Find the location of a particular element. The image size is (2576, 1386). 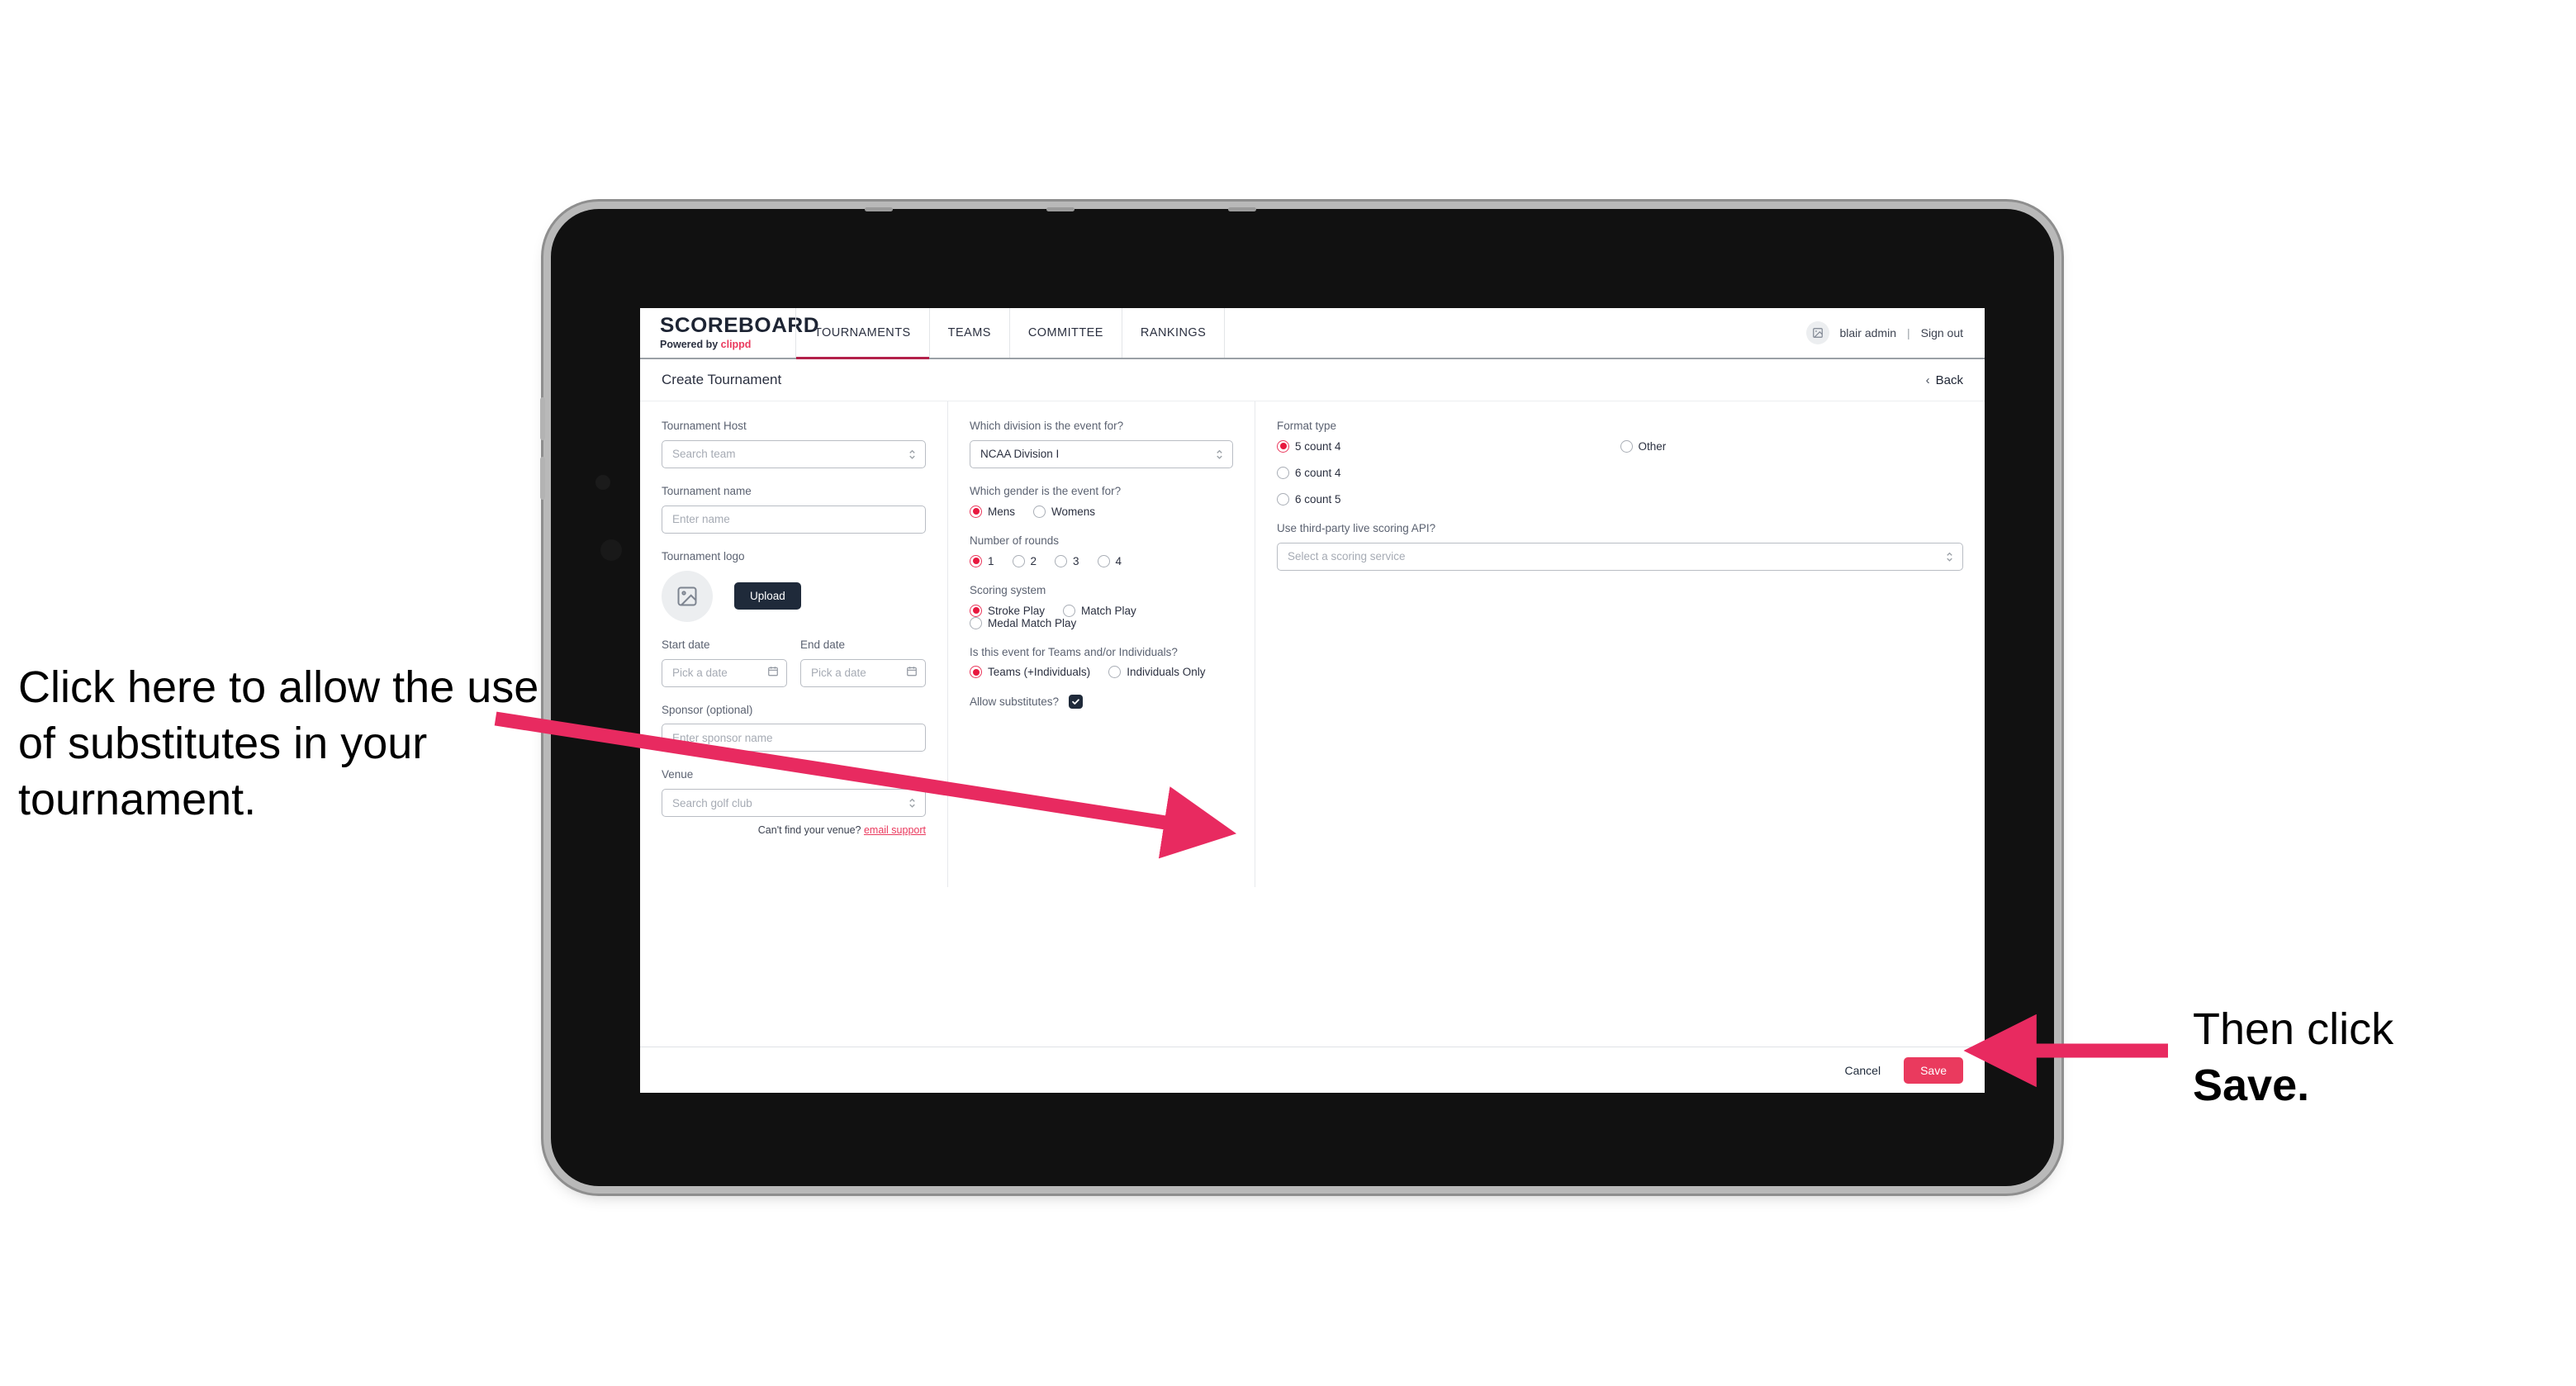

radio-gender-womens-label: Womens is located at coordinates (1073, 511).